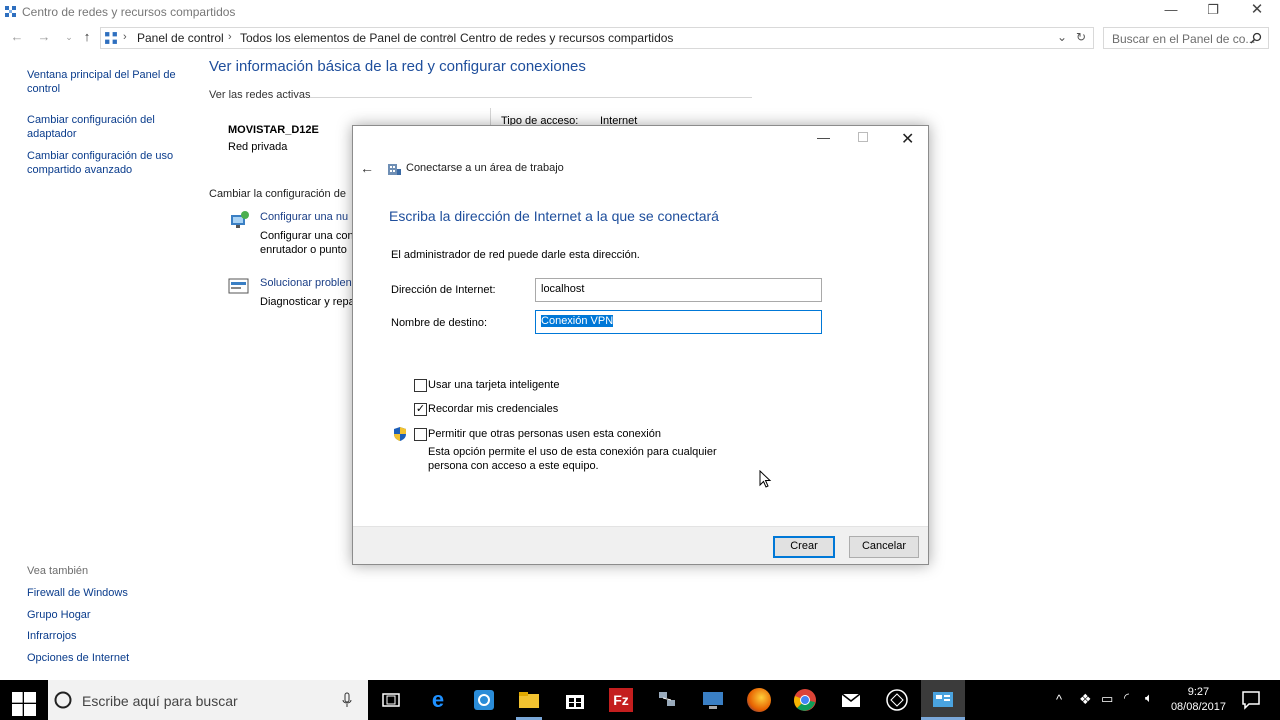  What do you see at coordinates (44, 38) in the screenshot?
I see `forward-arrow-icon: →` at bounding box center [44, 38].